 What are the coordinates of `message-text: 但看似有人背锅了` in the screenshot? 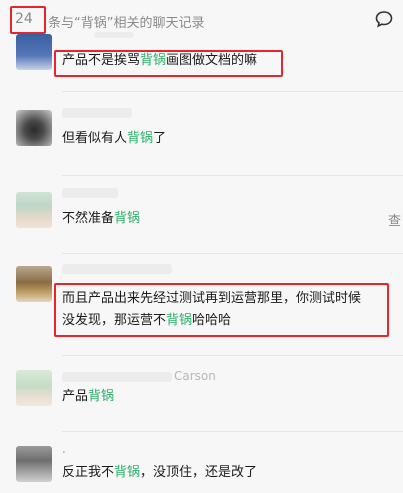 It's located at (114, 138).